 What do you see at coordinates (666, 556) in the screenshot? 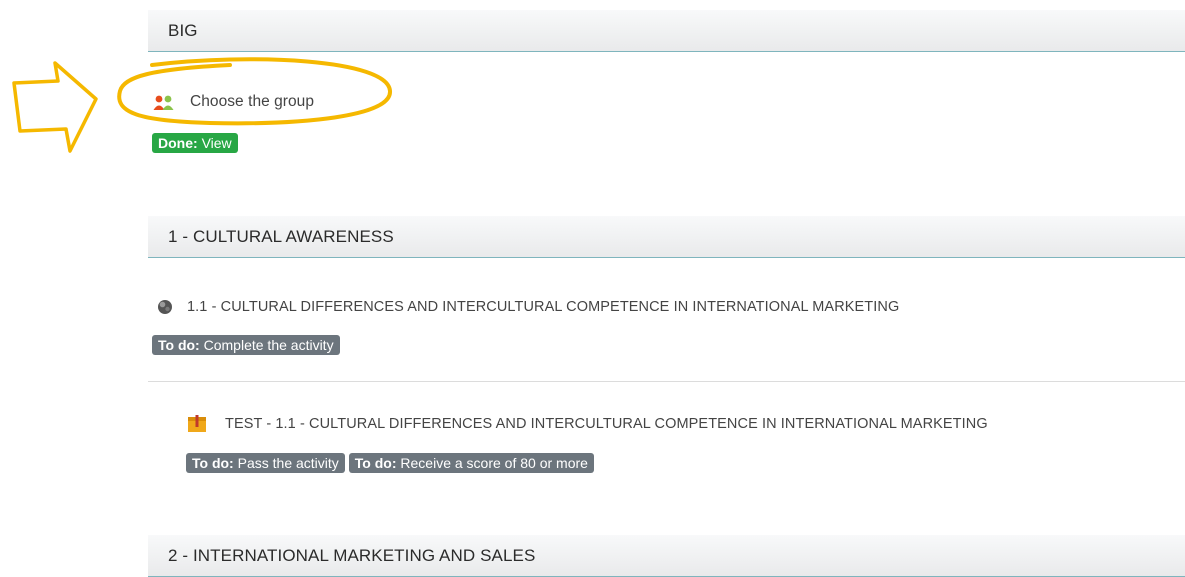
I see `section-header-international-marketing: 2 - INTERNATIONAL MARKETING AND SALES` at bounding box center [666, 556].